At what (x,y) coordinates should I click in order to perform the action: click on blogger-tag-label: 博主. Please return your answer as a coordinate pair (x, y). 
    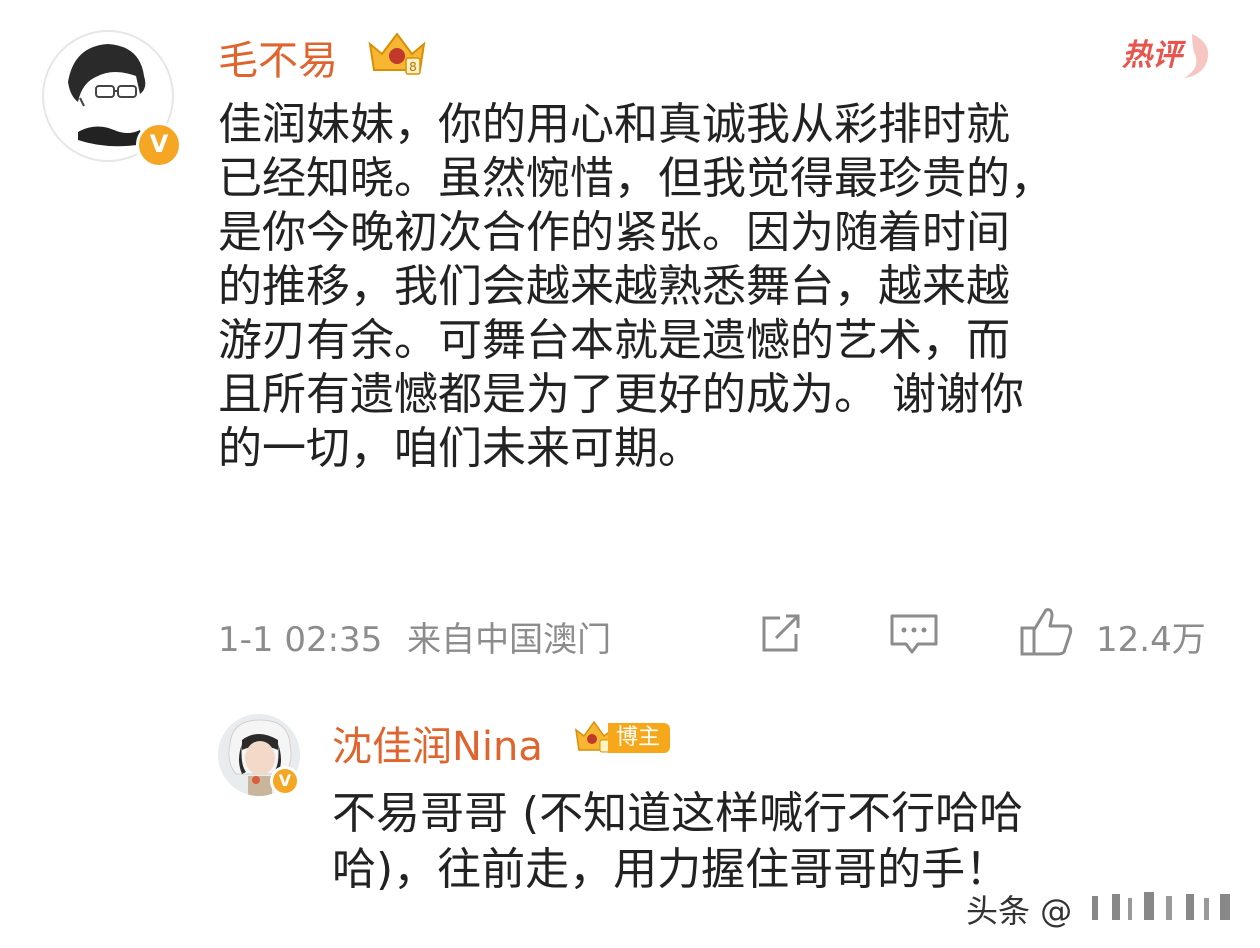
    Looking at the image, I should click on (639, 738).